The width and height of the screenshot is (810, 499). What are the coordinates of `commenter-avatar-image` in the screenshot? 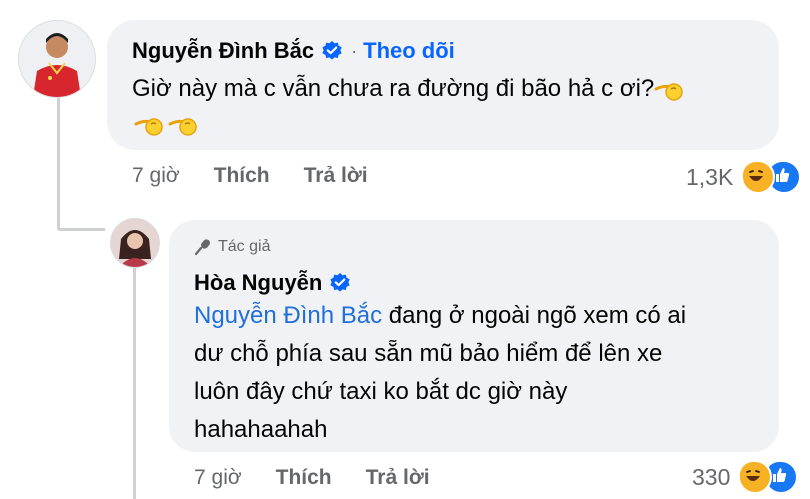 It's located at (57, 59).